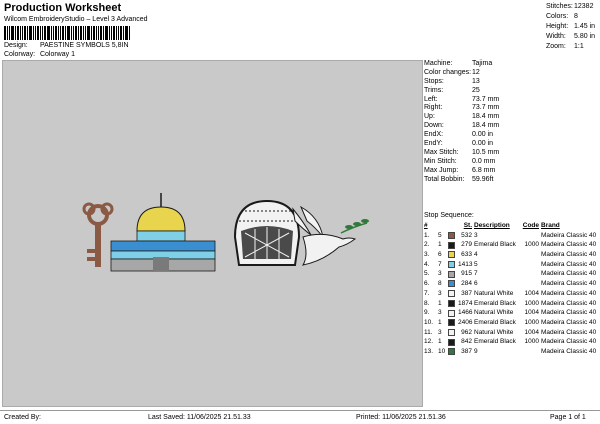  Describe the element at coordinates (465, 322) in the screenshot. I see `stitch-count: 2406` at that location.